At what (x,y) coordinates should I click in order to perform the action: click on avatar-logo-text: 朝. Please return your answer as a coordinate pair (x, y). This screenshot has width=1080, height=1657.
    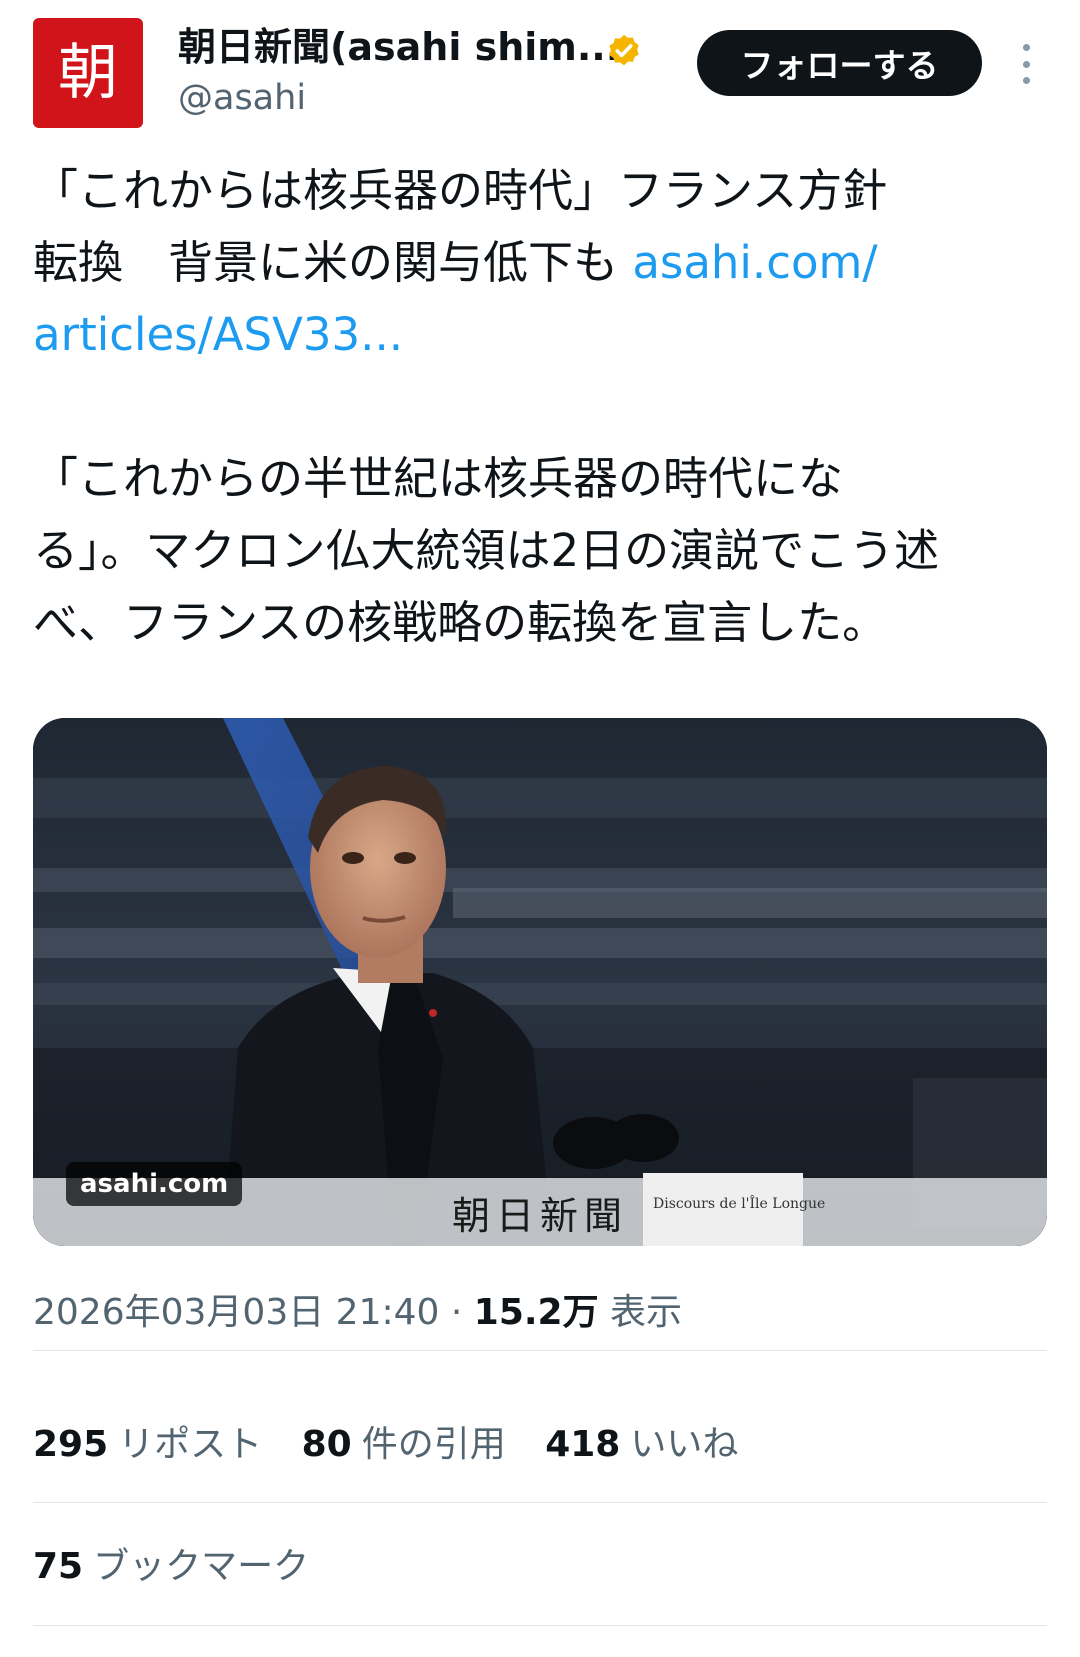
    Looking at the image, I should click on (88, 73).